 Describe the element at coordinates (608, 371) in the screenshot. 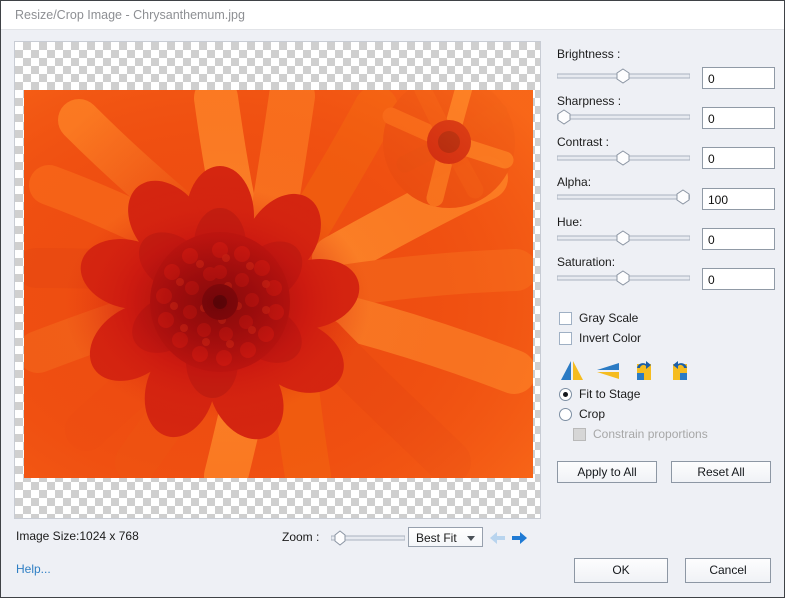

I see `flip-horizontal-icon` at that location.